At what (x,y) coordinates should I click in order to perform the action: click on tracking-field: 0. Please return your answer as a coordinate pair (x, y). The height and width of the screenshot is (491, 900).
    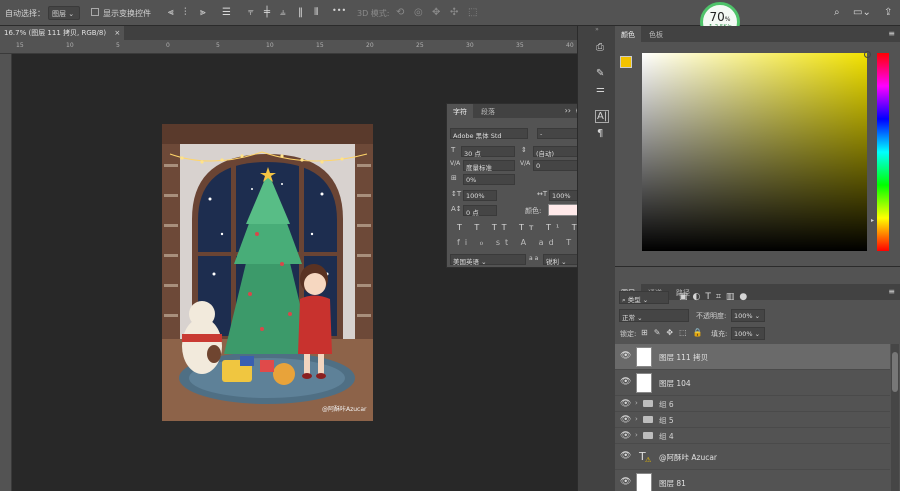
    Looking at the image, I should click on (558, 165).